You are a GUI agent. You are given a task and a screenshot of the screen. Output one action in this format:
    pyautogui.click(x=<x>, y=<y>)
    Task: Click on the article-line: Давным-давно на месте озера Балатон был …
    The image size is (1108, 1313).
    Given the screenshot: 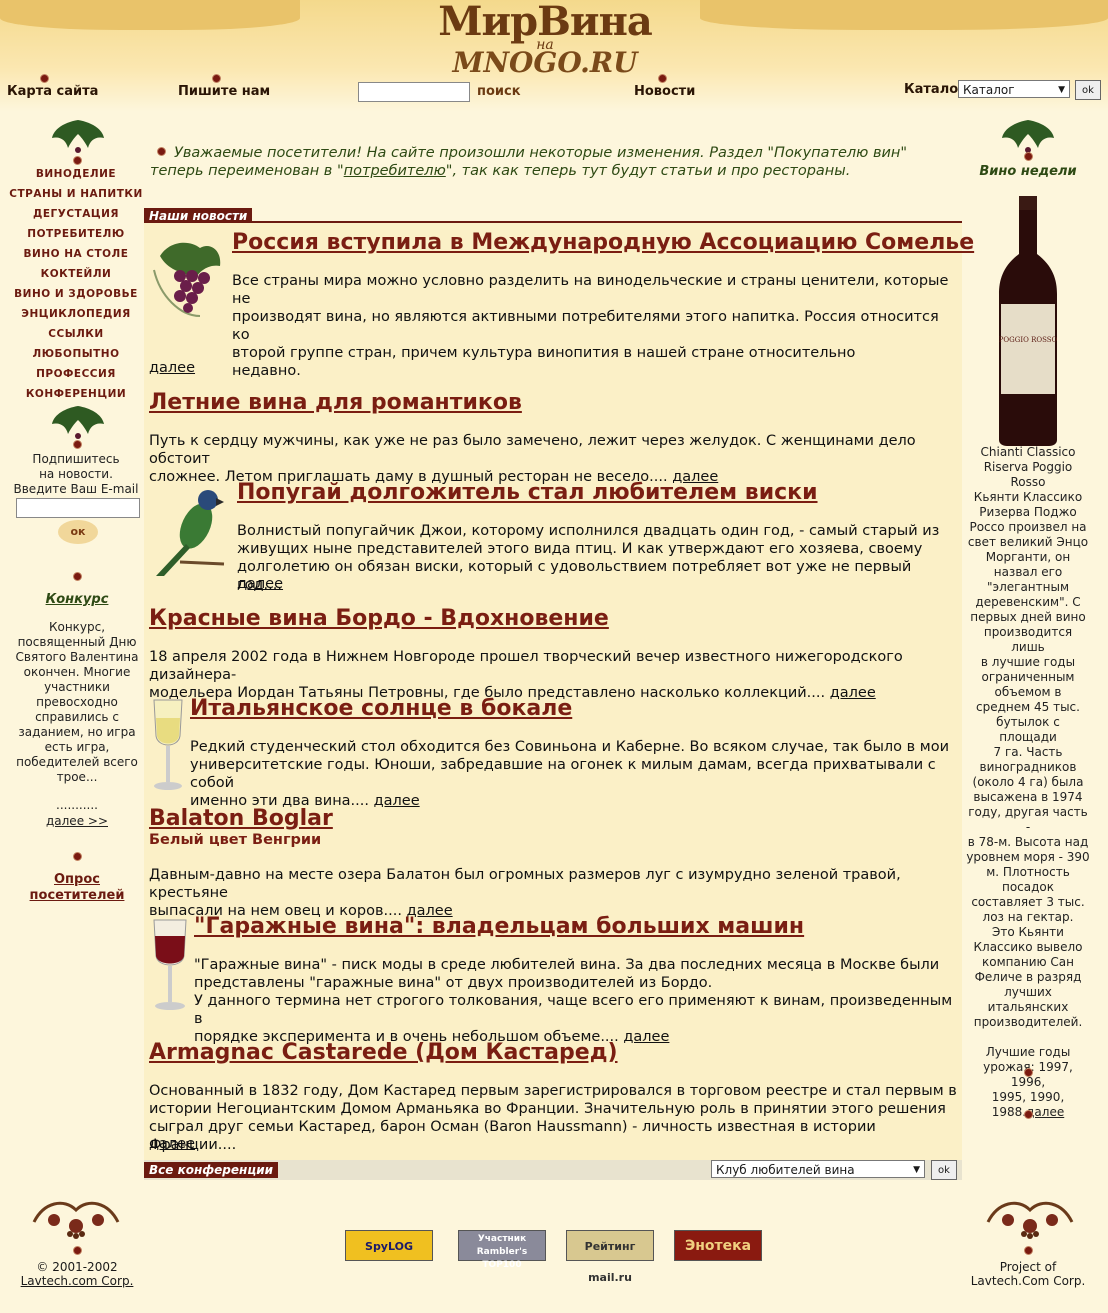 What is the action you would take?
    pyautogui.click(x=525, y=884)
    